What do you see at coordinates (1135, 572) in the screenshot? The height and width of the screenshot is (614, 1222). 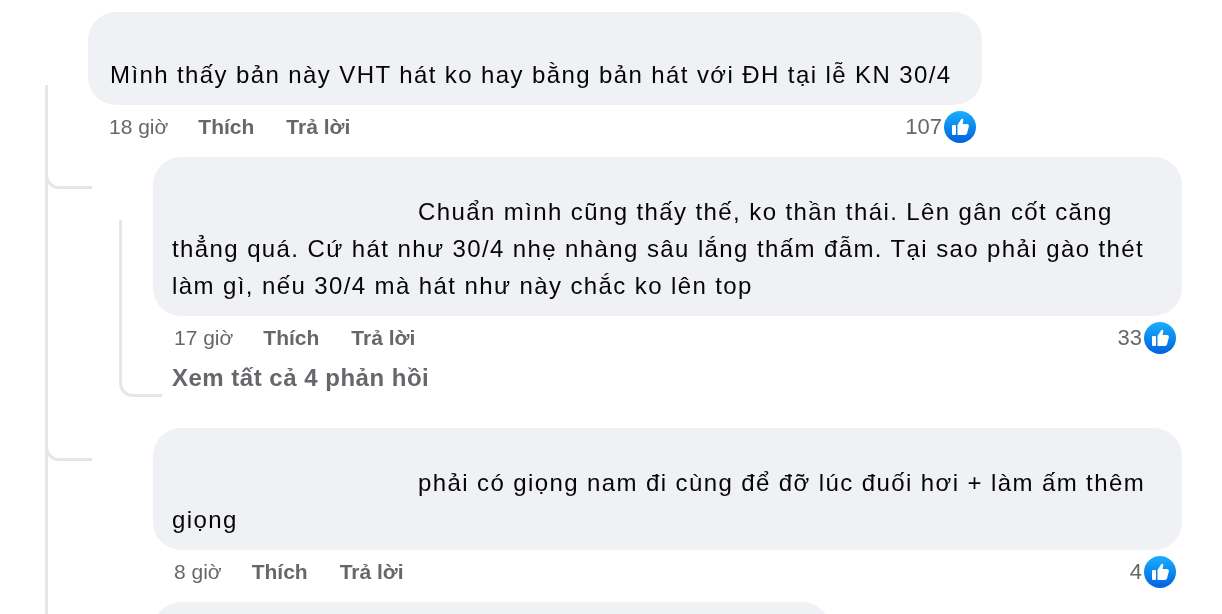 I see `reaction-count: 4` at bounding box center [1135, 572].